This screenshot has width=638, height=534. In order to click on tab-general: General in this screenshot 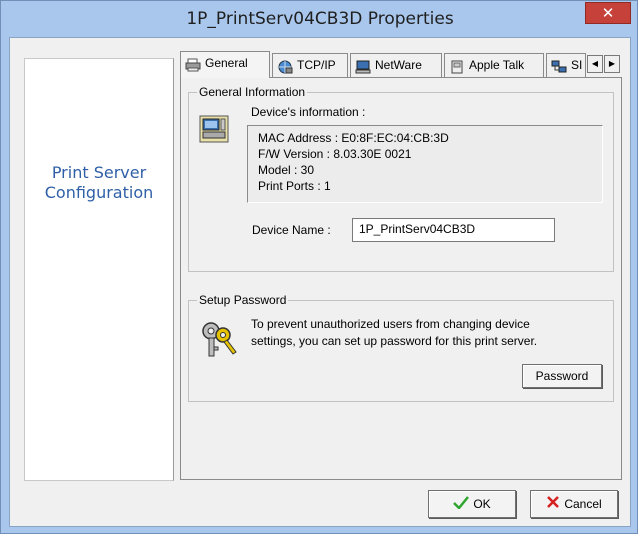, I will do `click(225, 64)`.